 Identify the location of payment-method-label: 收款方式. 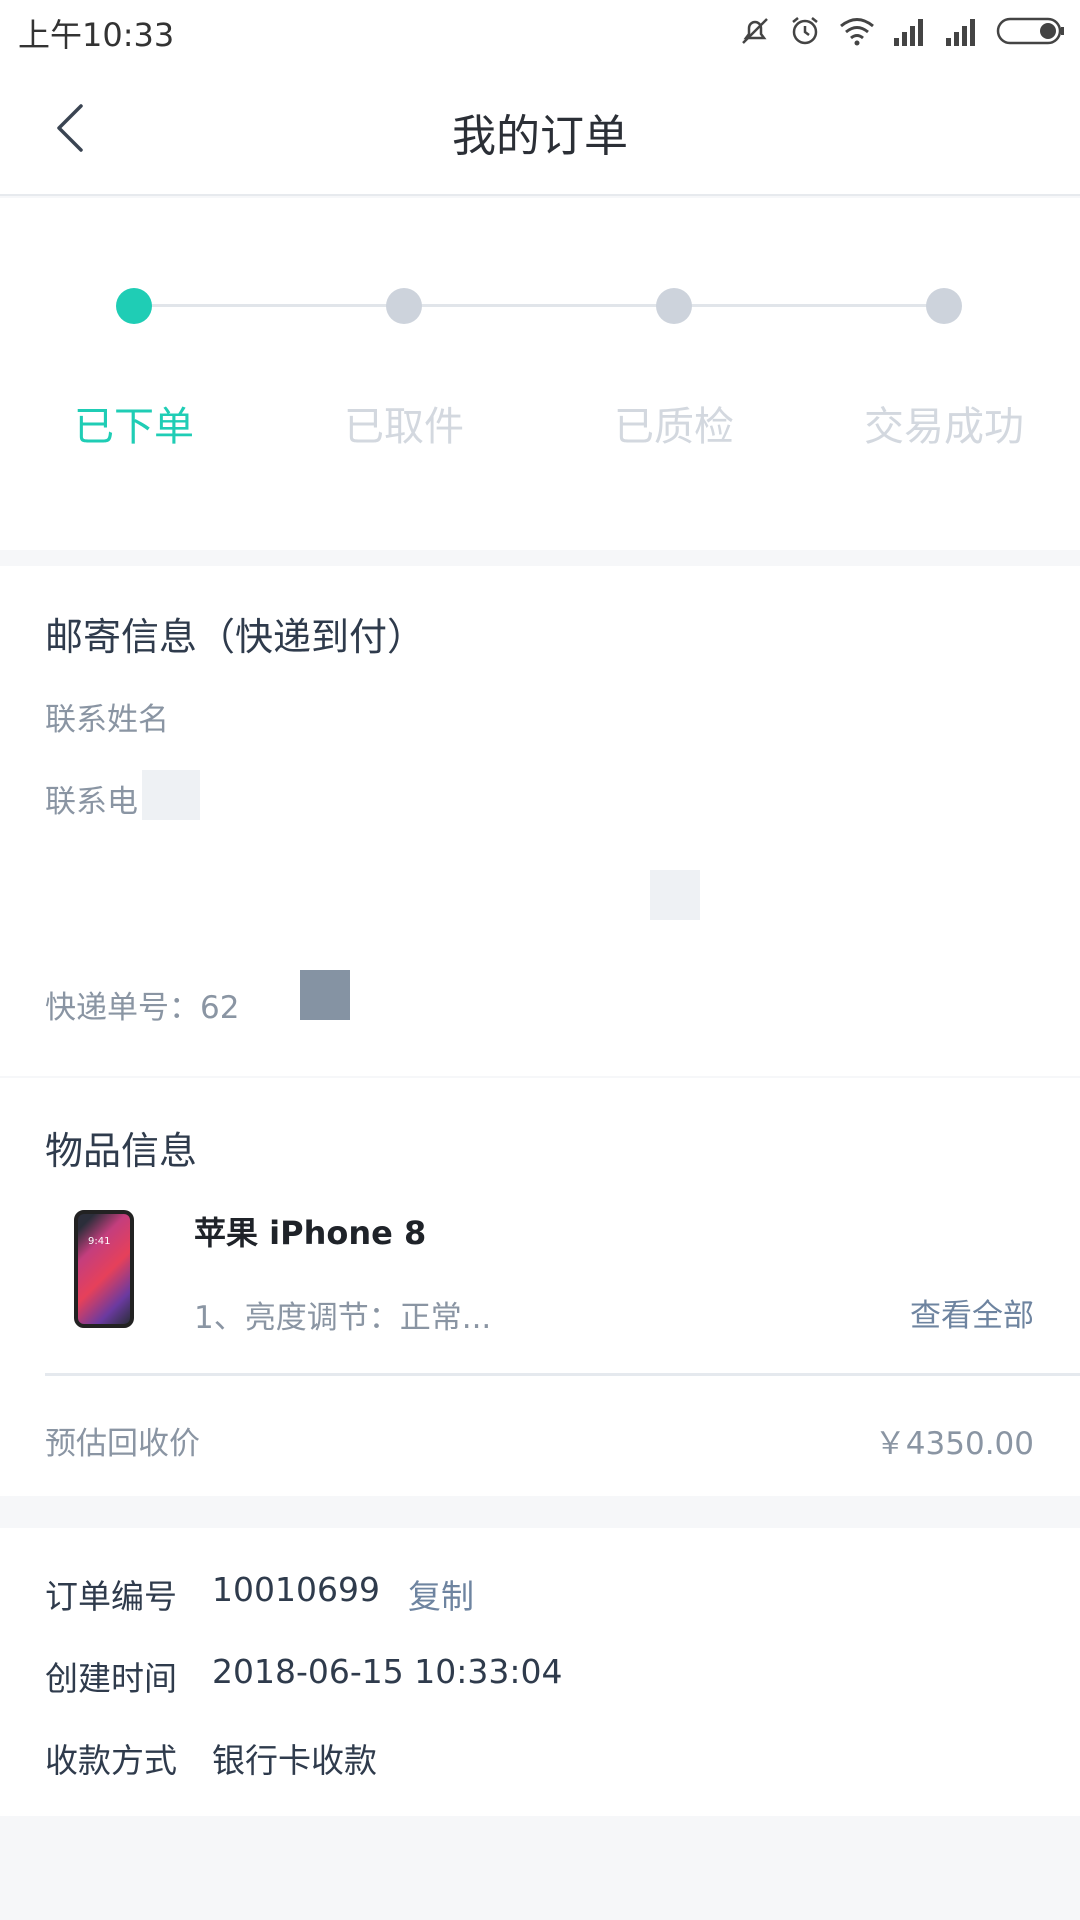
(111, 1760).